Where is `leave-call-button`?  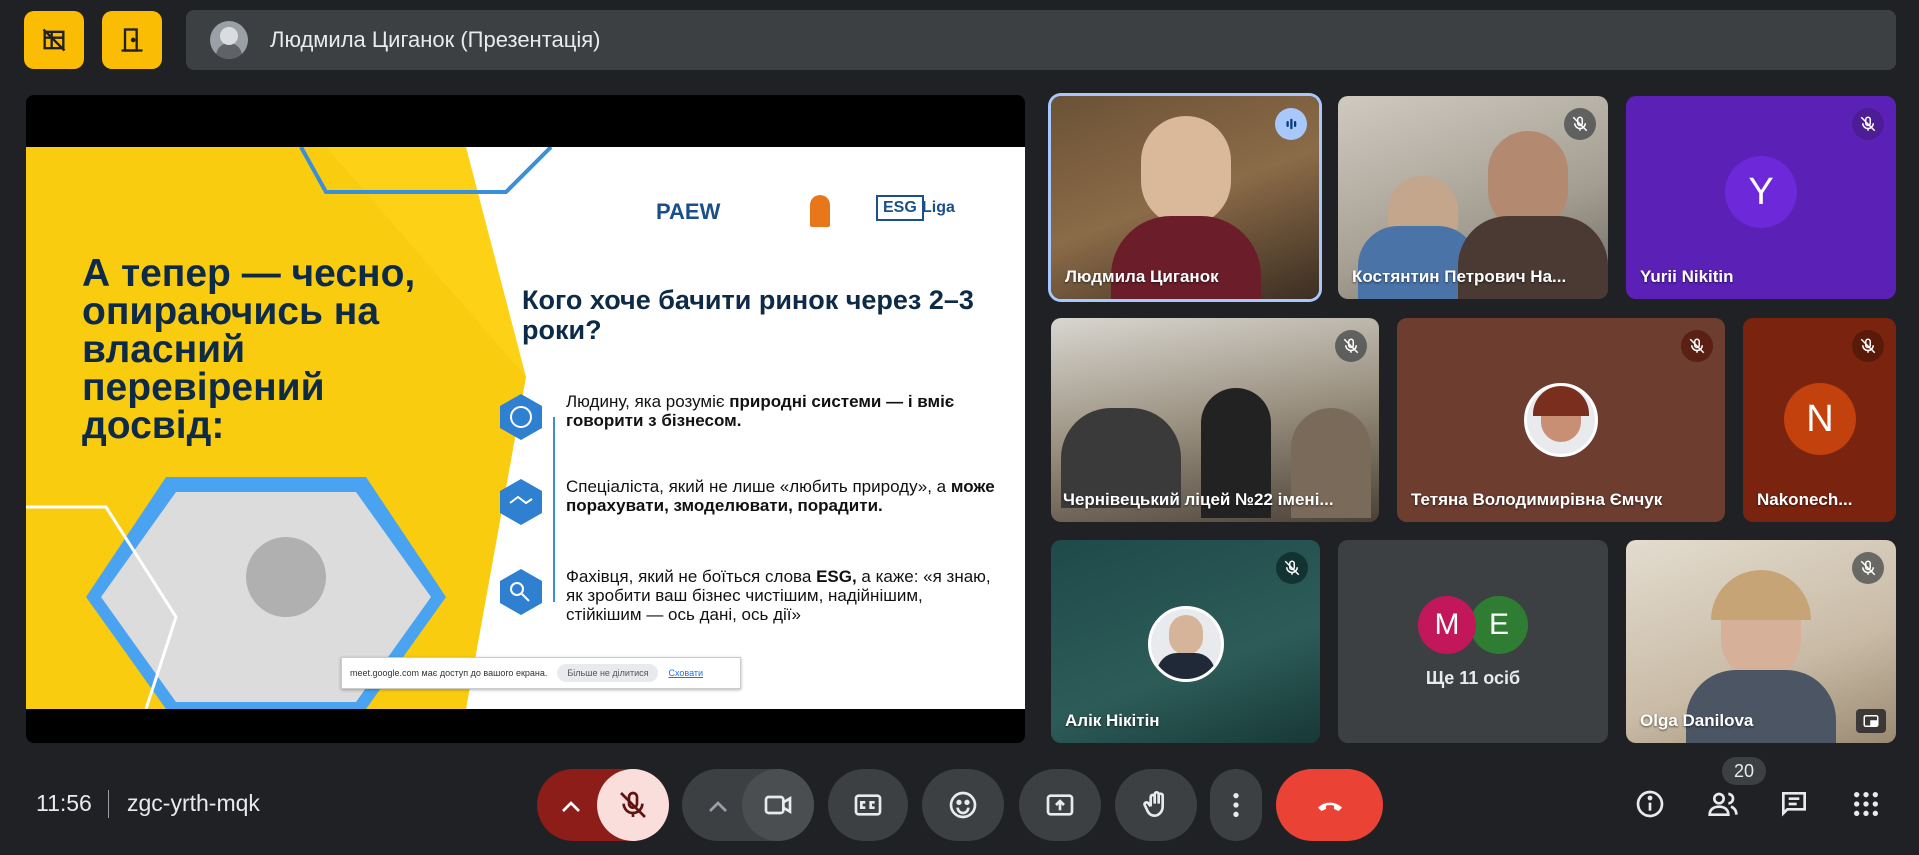
leave-call-button is located at coordinates (1329, 805).